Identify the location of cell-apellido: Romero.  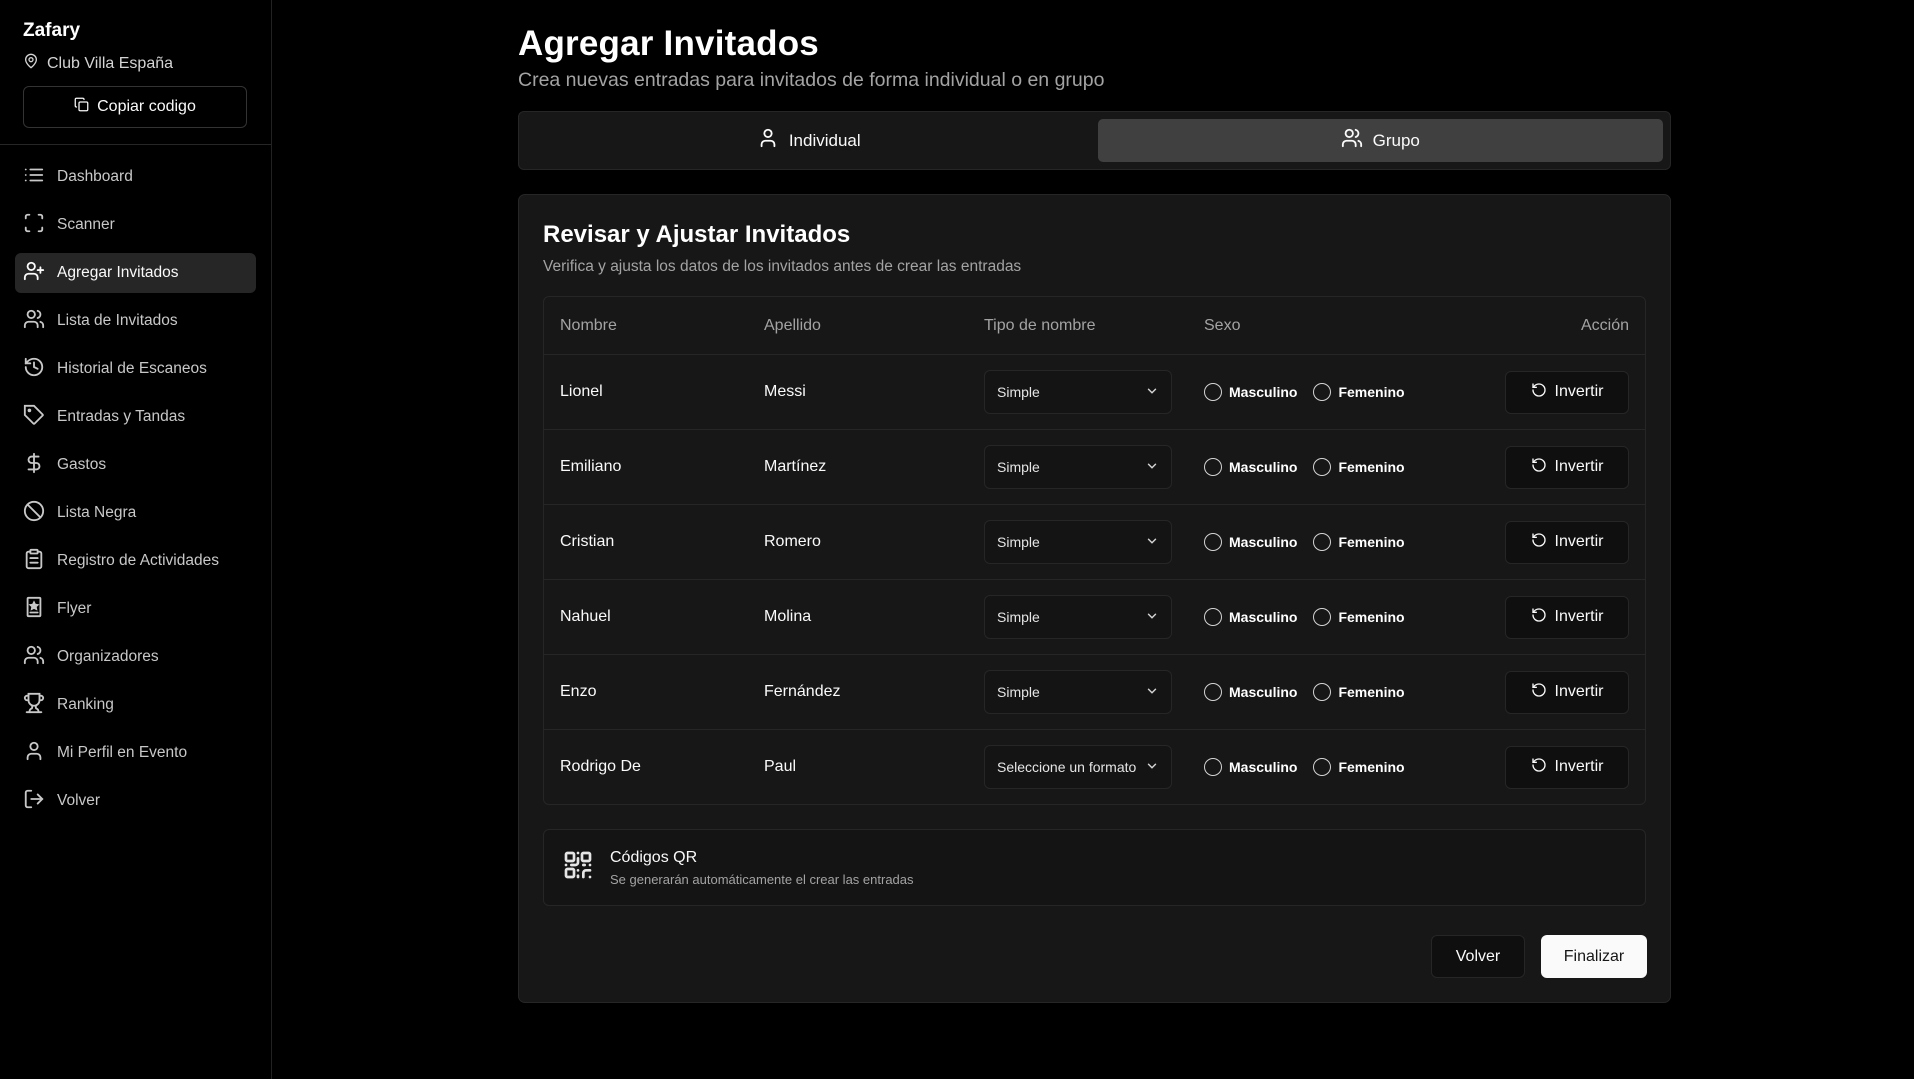
(792, 541).